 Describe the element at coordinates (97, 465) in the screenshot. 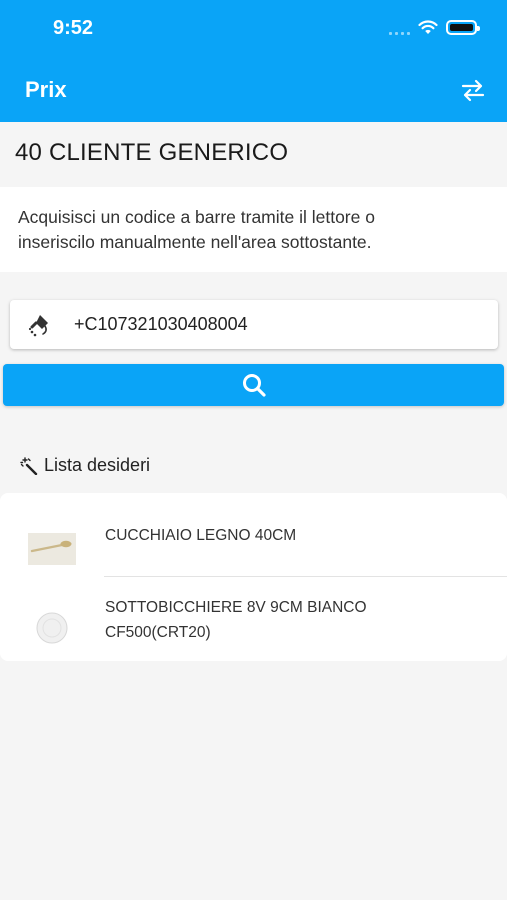

I see `wishlist-title: Lista desideri` at that location.